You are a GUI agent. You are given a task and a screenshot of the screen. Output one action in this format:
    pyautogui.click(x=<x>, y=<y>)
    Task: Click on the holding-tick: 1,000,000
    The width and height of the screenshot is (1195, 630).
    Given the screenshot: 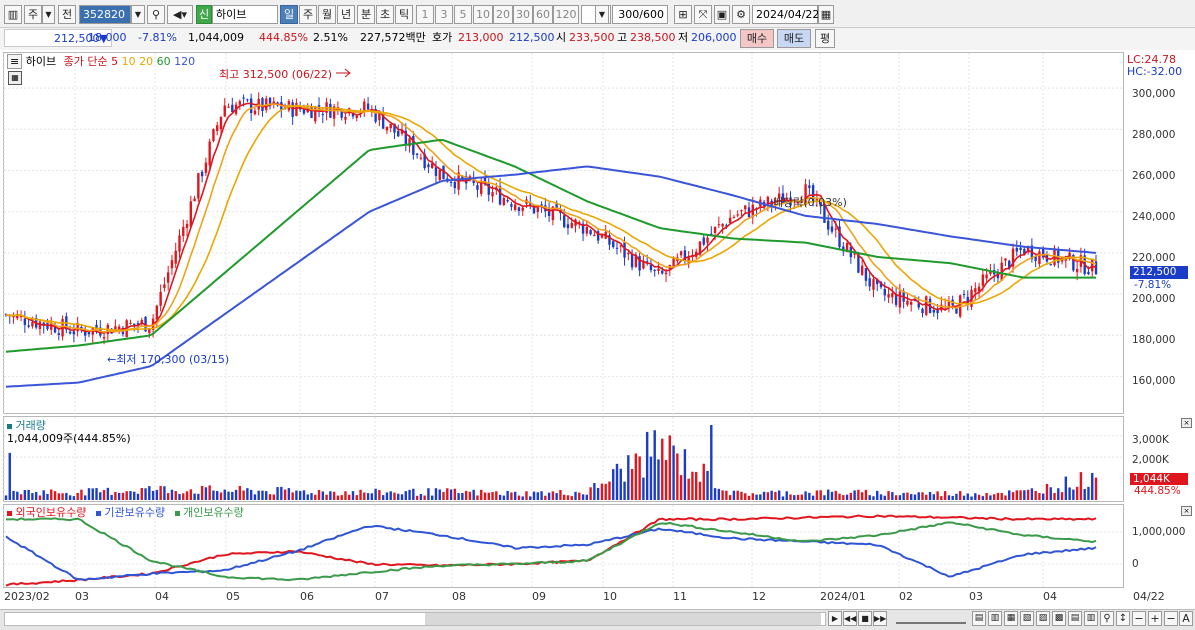 What is the action you would take?
    pyautogui.click(x=1159, y=532)
    